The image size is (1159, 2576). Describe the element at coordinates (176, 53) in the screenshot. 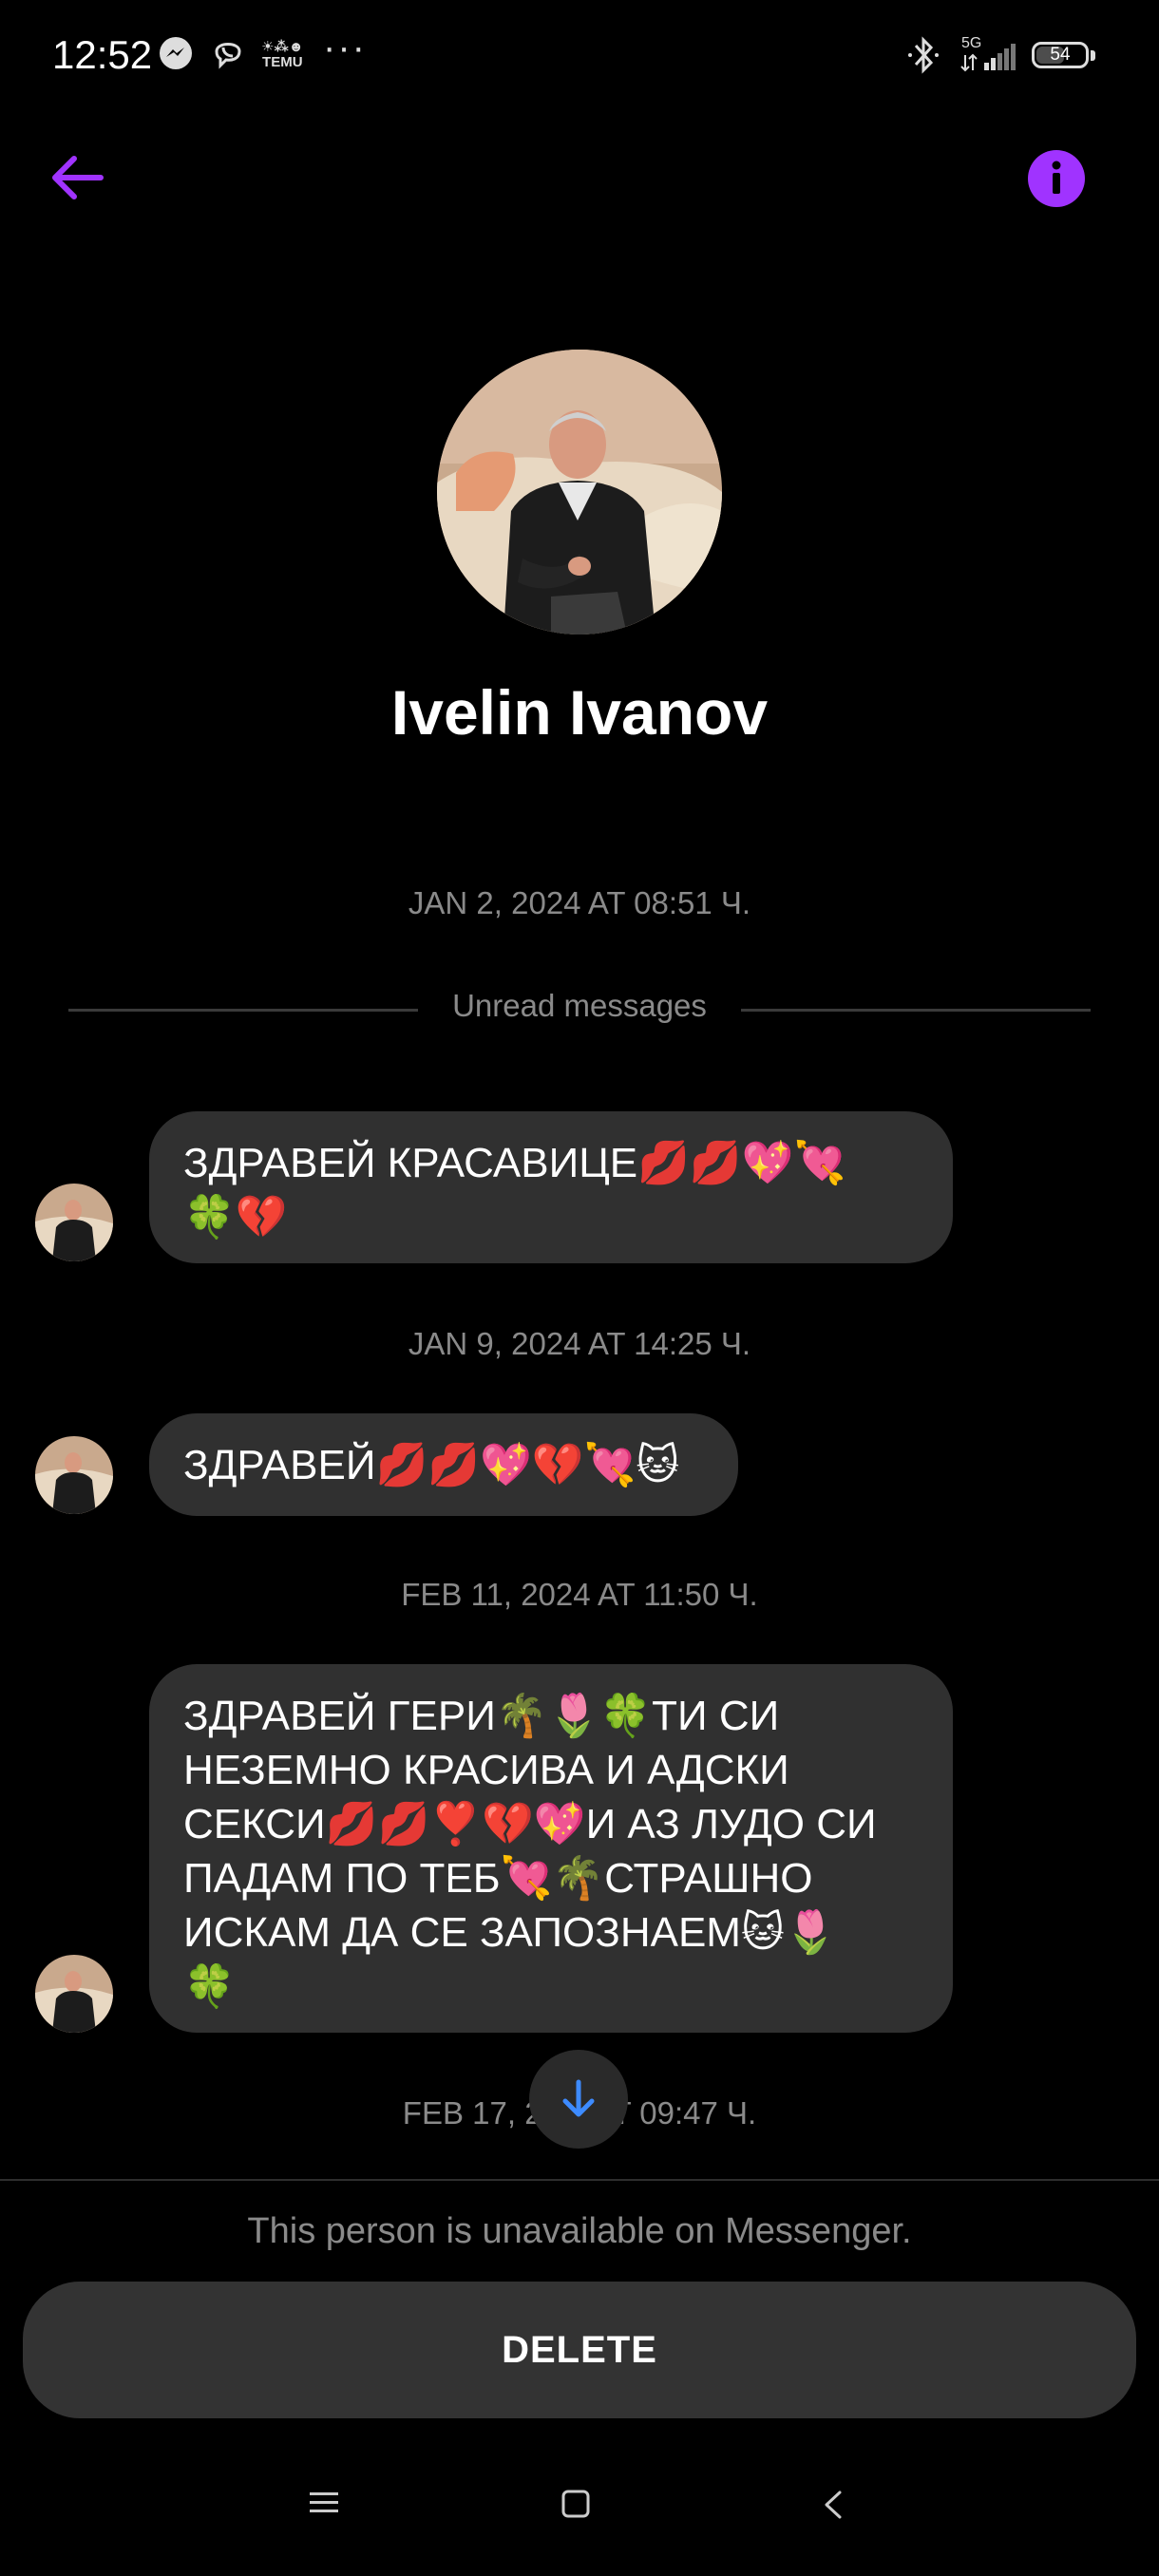

I see `messenger-icon` at that location.